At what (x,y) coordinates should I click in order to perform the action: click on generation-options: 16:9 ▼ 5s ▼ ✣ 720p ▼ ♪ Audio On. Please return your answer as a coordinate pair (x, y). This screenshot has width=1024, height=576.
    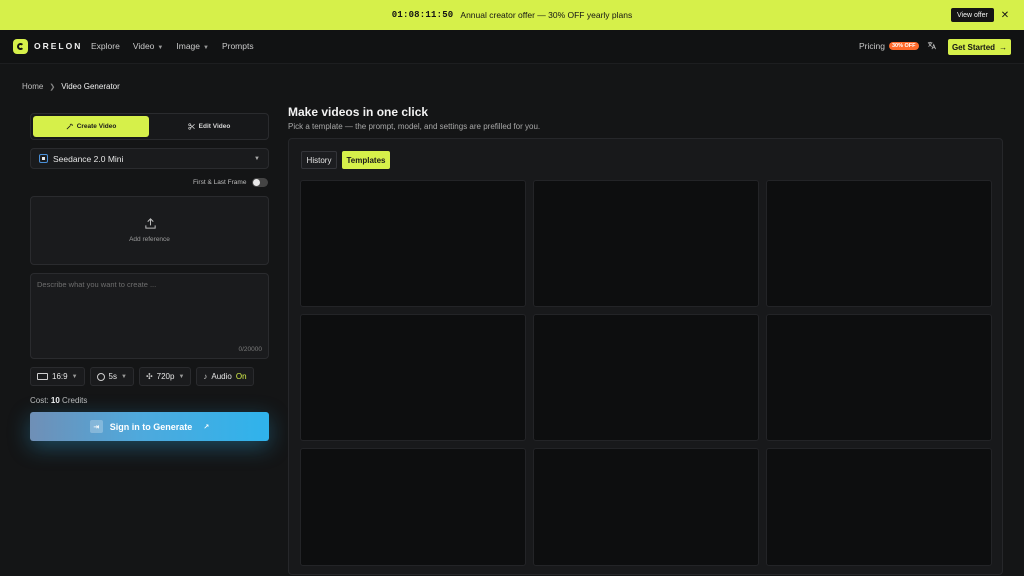
    Looking at the image, I should click on (142, 376).